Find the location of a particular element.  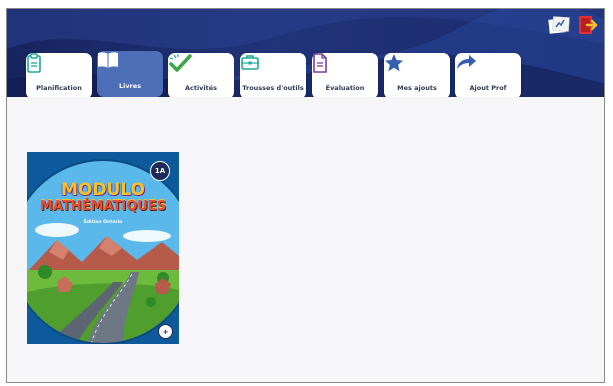

book-title-line1: MODULO is located at coordinates (103, 190).